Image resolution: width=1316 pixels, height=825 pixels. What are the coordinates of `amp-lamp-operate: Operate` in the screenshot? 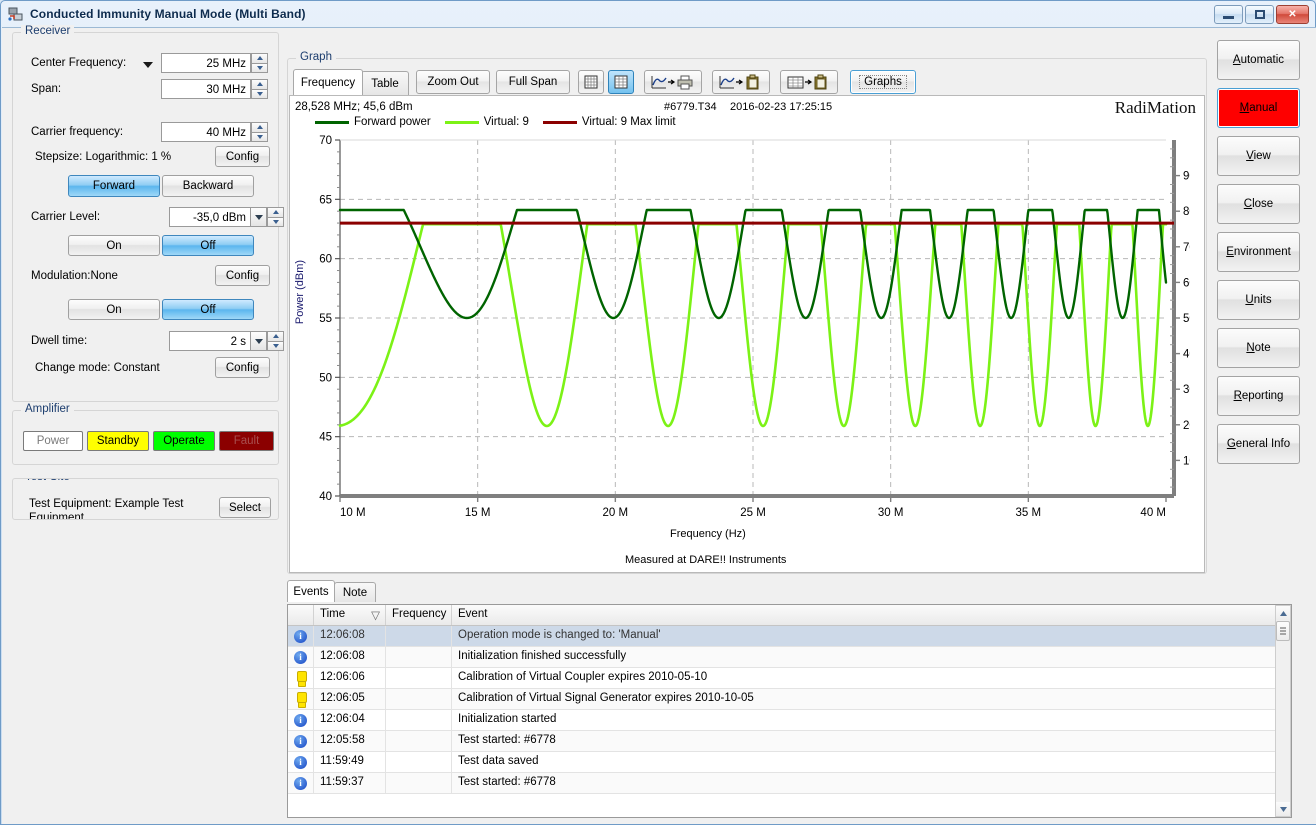 It's located at (184, 441).